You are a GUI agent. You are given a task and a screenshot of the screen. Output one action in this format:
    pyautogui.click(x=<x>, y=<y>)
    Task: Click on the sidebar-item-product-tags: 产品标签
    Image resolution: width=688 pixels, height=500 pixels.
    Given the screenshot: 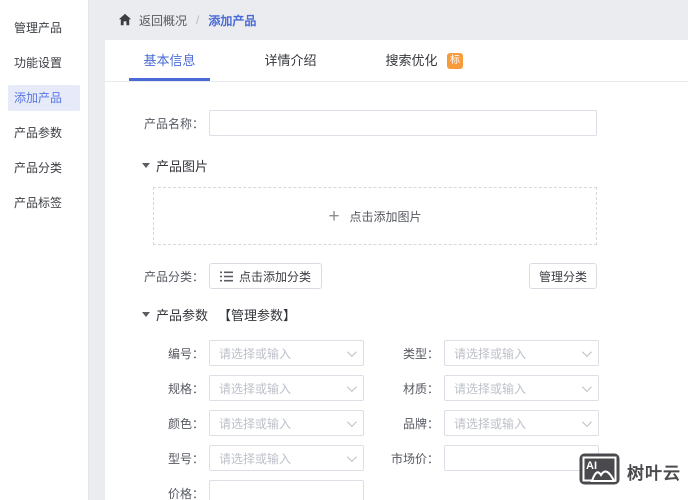 What is the action you would take?
    pyautogui.click(x=44, y=203)
    